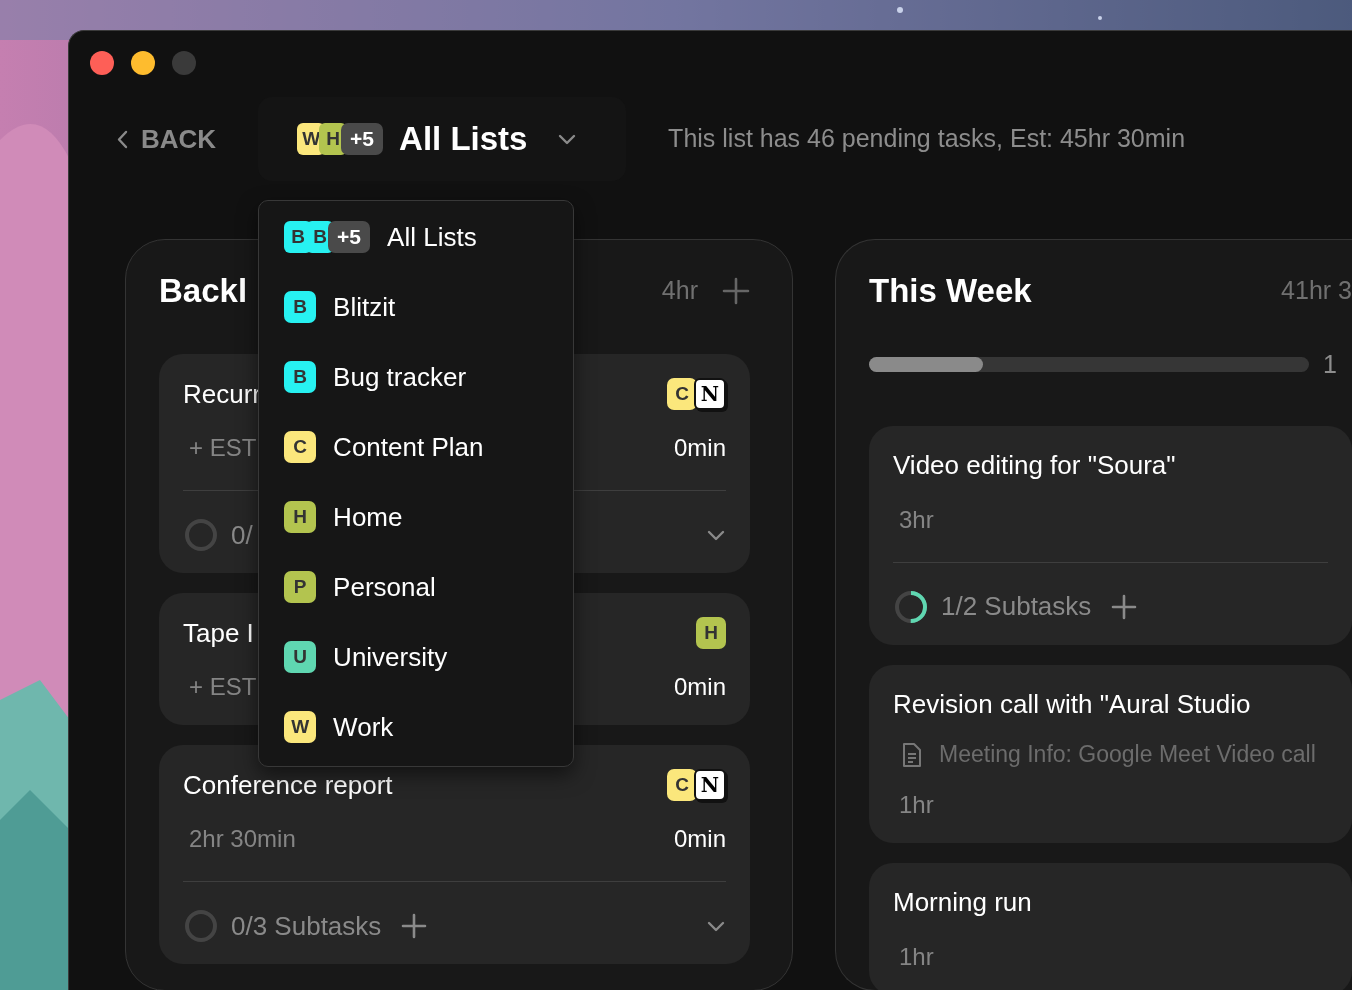 This screenshot has width=1352, height=990. What do you see at coordinates (1330, 364) in the screenshot?
I see `progress-reading: 1` at bounding box center [1330, 364].